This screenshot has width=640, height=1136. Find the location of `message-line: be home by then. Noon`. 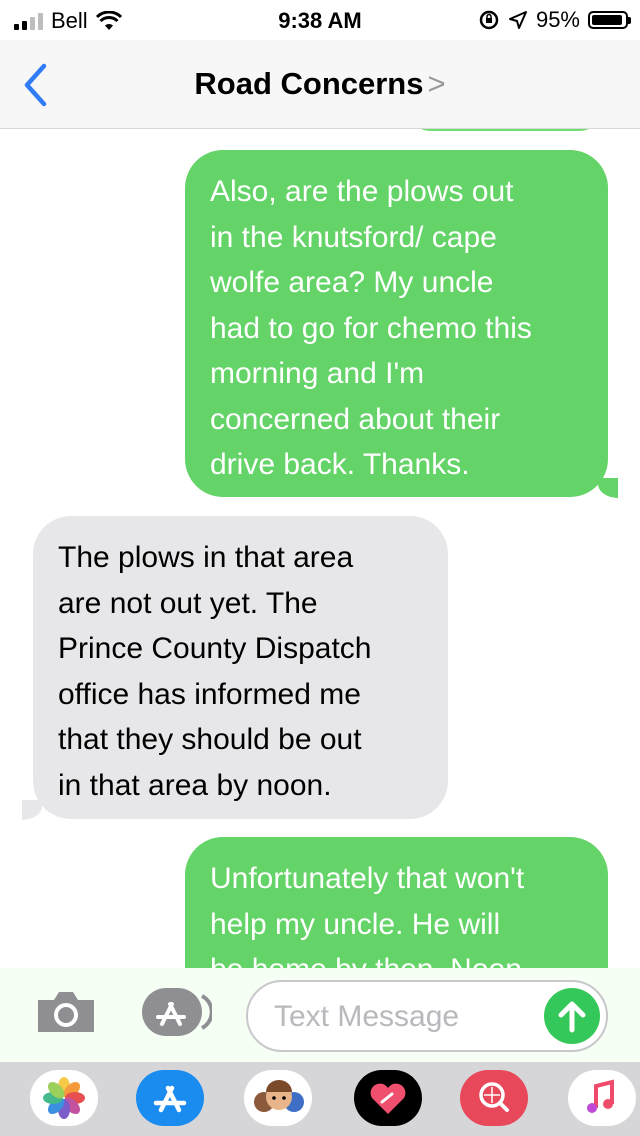

message-line: be home by then. Noon is located at coordinates (396, 957).